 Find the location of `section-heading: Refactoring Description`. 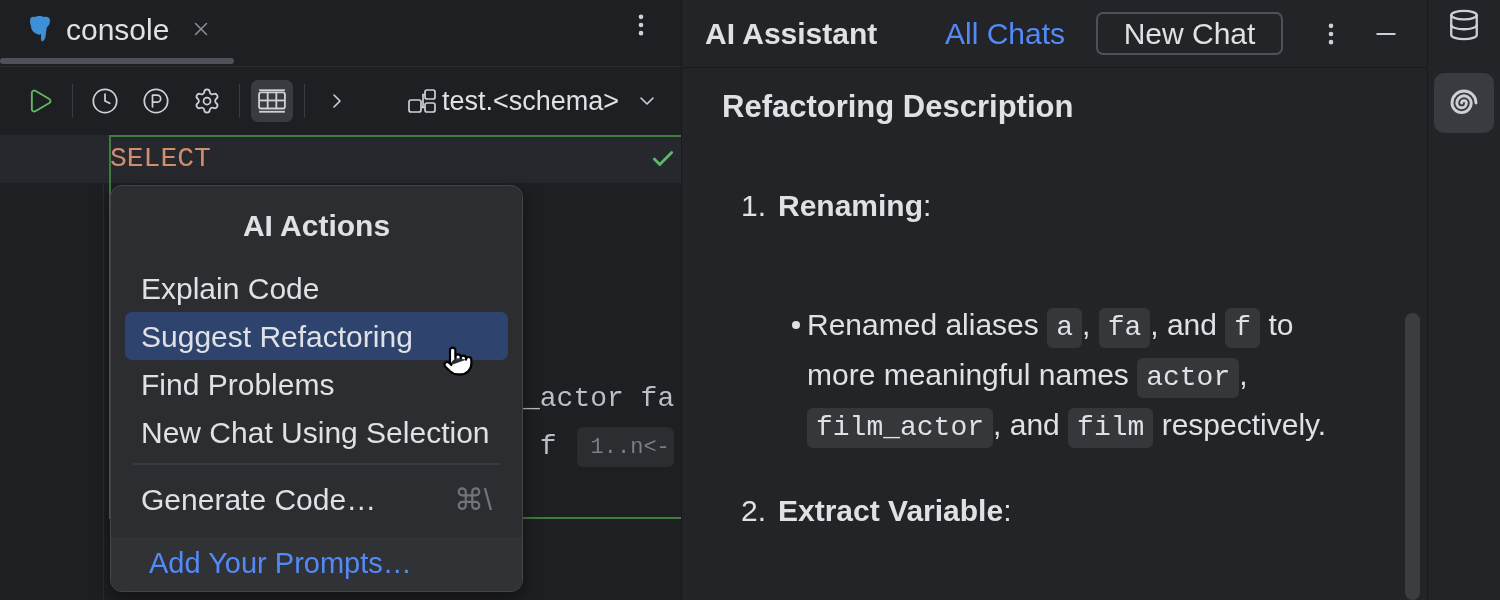

section-heading: Refactoring Description is located at coordinates (898, 106).